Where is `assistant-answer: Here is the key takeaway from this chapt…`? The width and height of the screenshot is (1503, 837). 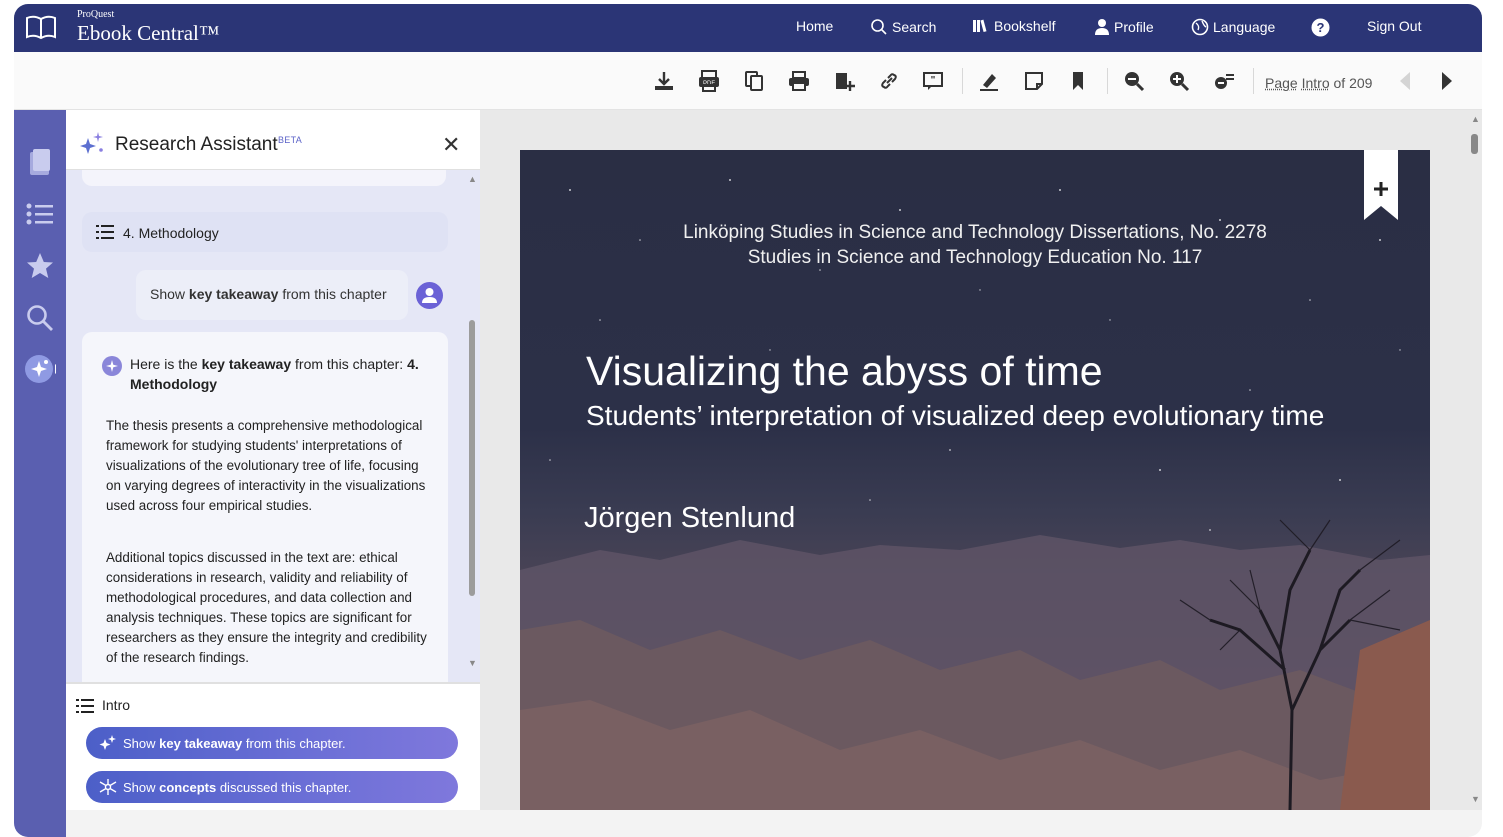 assistant-answer: Here is the key takeaway from this chapt… is located at coordinates (265, 507).